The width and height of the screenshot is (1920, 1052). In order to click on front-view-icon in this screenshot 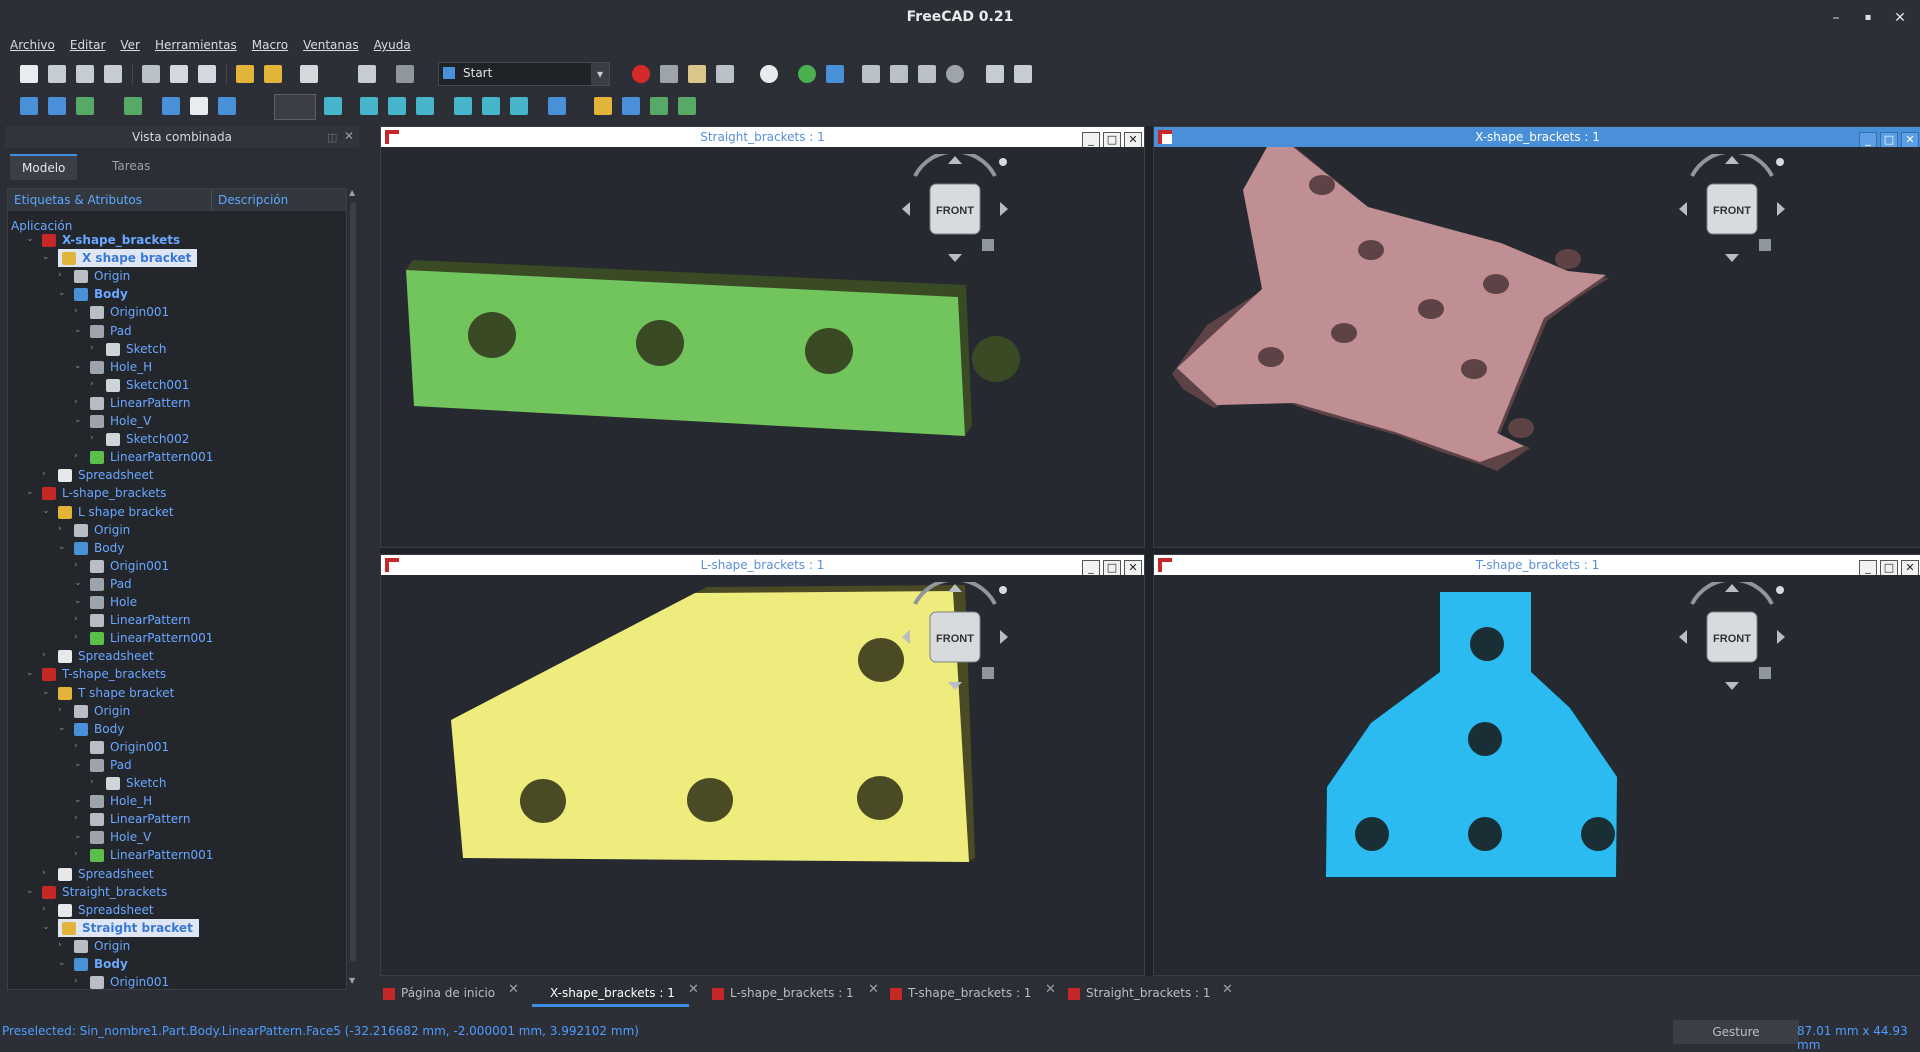, I will do `click(369, 106)`.